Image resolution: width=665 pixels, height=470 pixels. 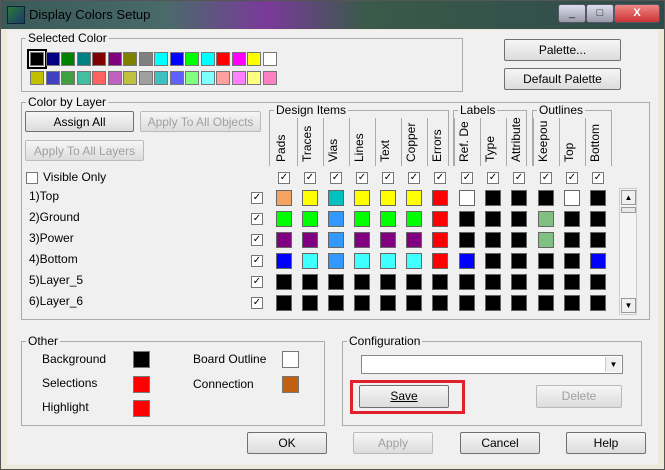 What do you see at coordinates (141, 359) in the screenshot?
I see `background-swatch` at bounding box center [141, 359].